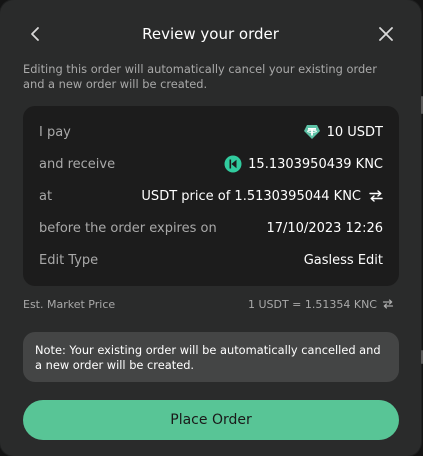 This screenshot has width=423, height=456. Describe the element at coordinates (69, 304) in the screenshot. I see `market-price-label: Est. Market Price` at that location.